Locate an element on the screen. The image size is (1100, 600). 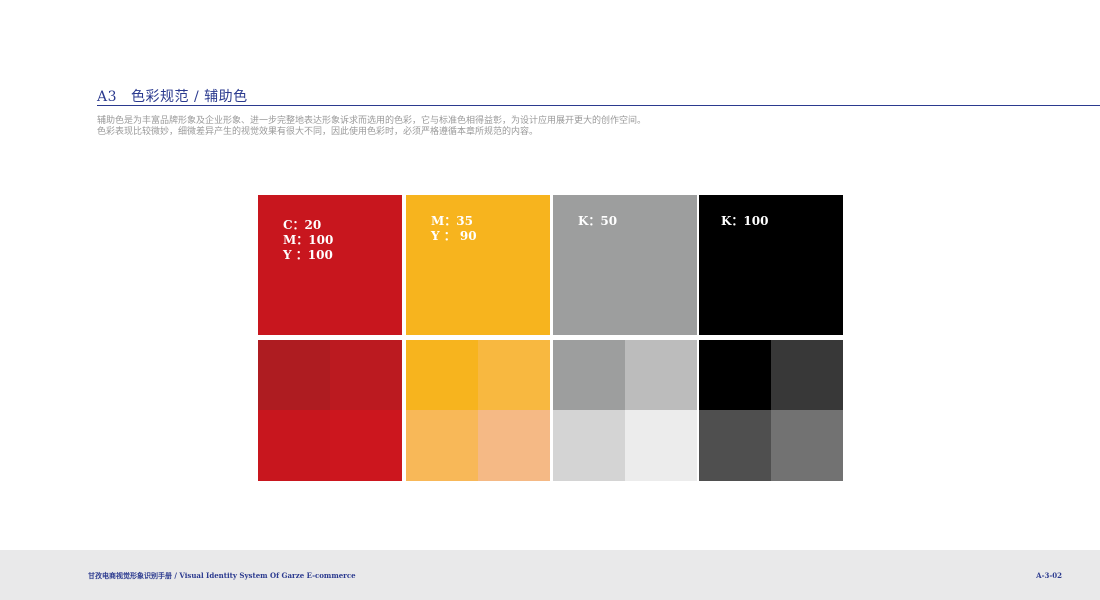
swatch-gray-values: K：50 is located at coordinates (597, 221).